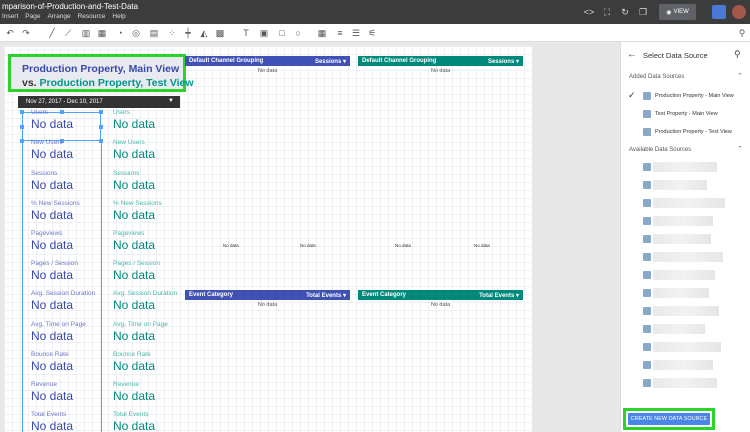 This screenshot has height=432, width=750. Describe the element at coordinates (589, 12) in the screenshot. I see `code-icon: <>` at that location.